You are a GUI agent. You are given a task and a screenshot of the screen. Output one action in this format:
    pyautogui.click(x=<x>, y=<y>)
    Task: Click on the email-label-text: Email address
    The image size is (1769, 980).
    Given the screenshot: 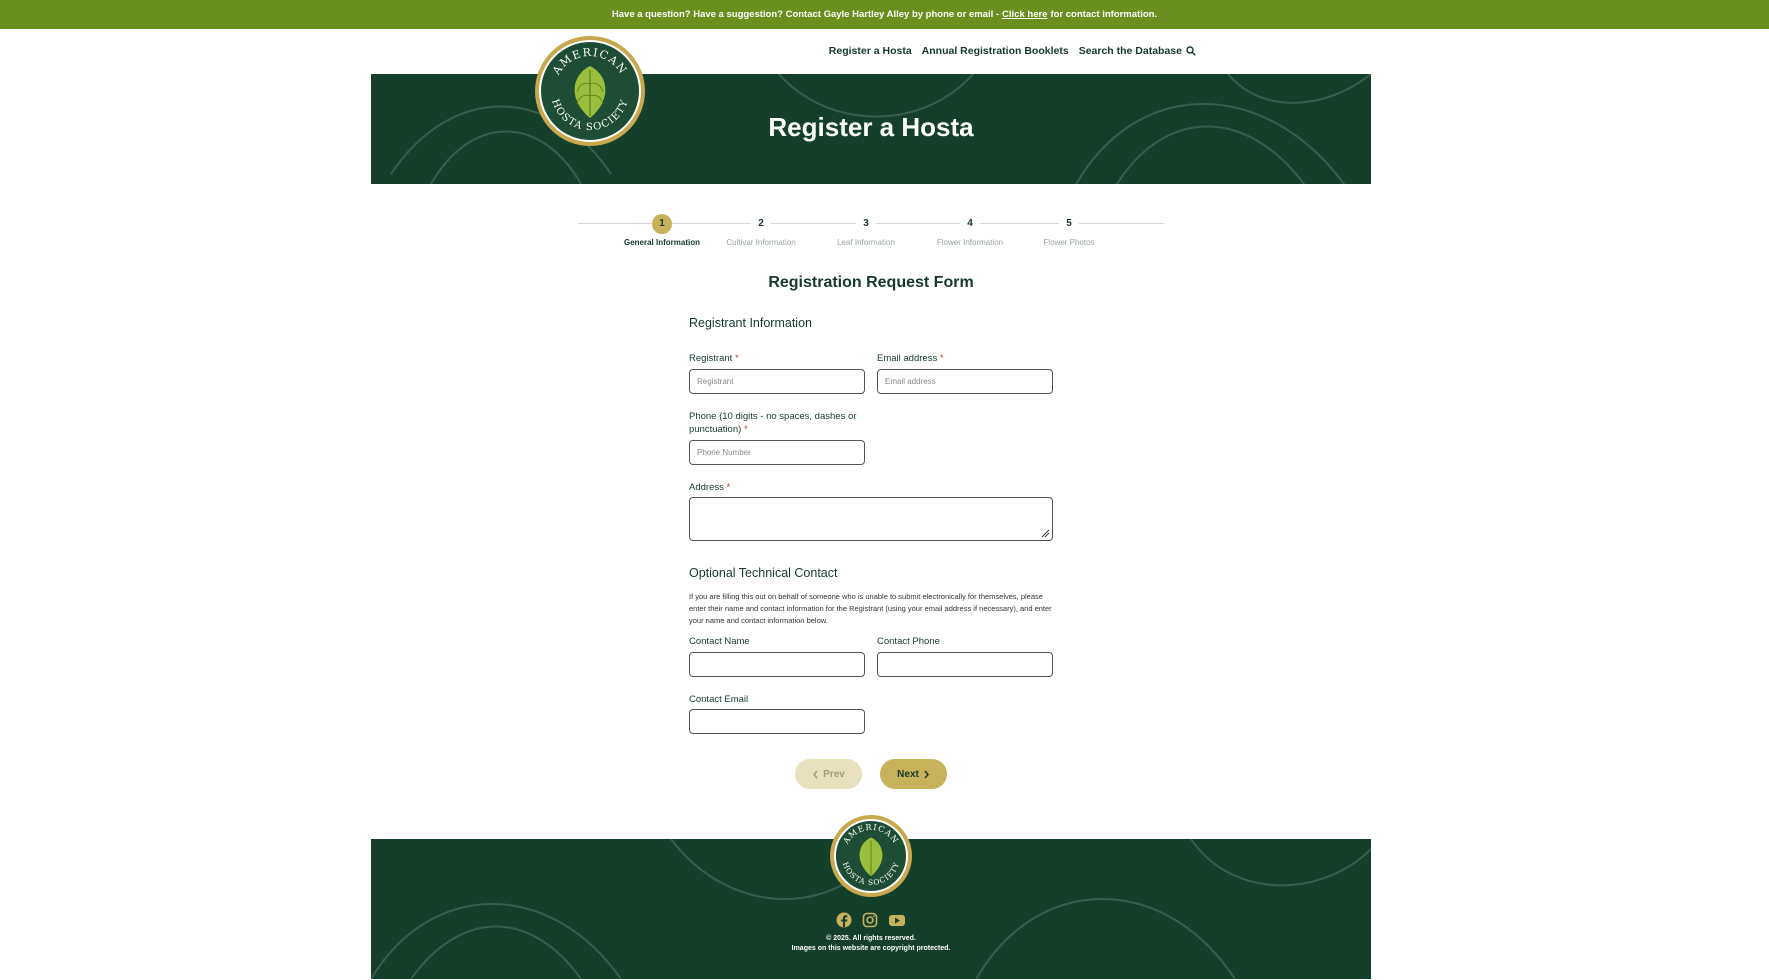 What is the action you would take?
    pyautogui.click(x=907, y=358)
    